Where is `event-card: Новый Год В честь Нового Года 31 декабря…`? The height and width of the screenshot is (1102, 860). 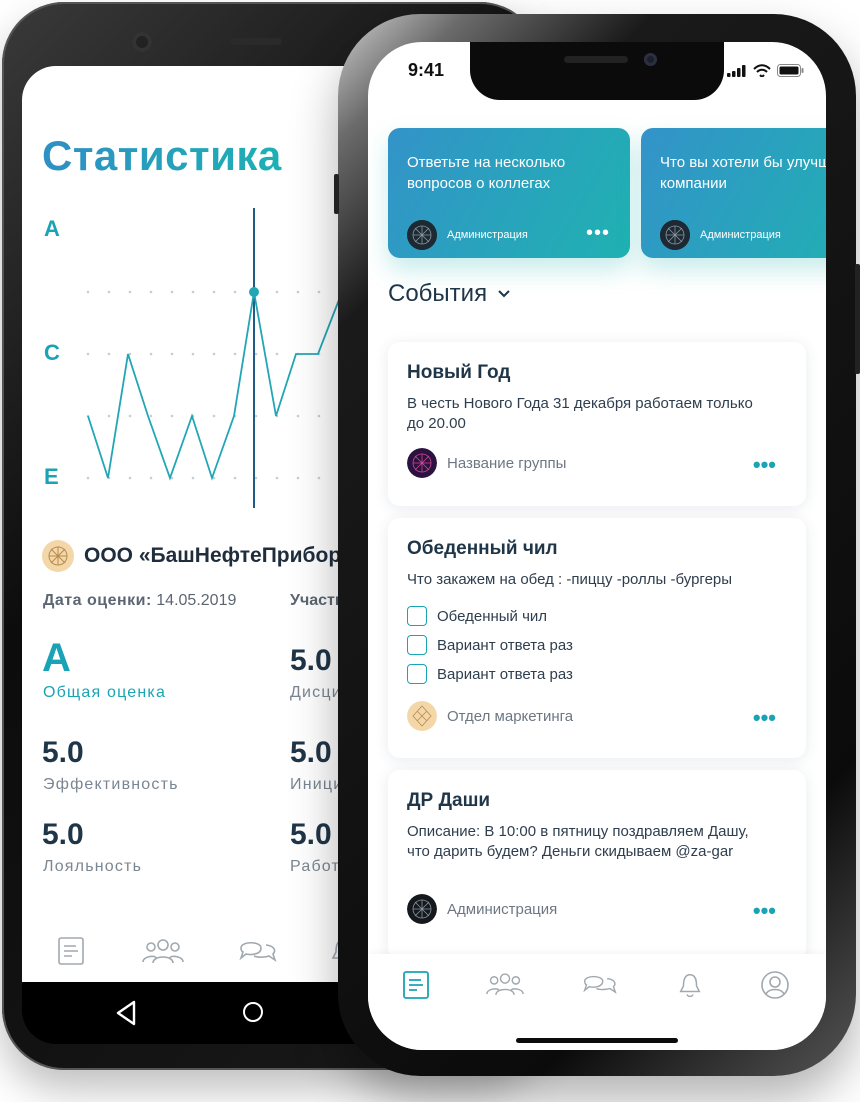 event-card: Новый Год В честь Нового Года 31 декабря… is located at coordinates (597, 424).